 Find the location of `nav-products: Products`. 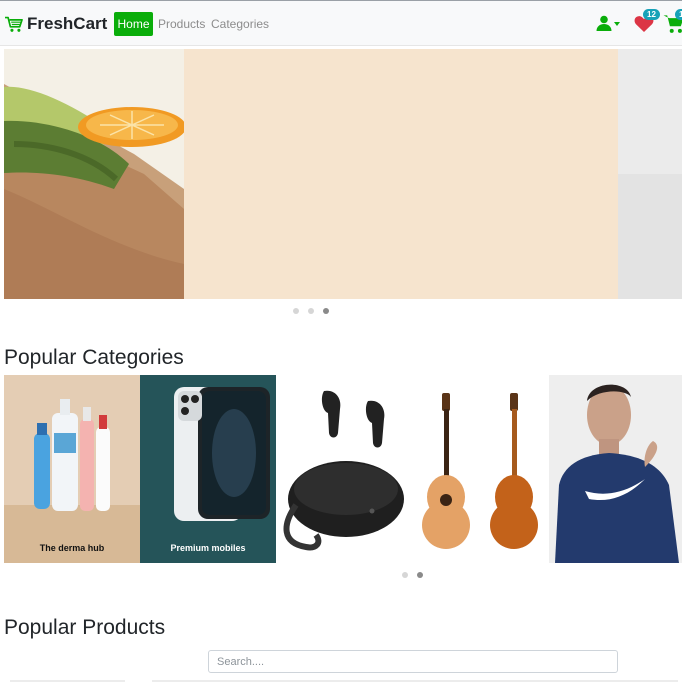

nav-products: Products is located at coordinates (181, 24).